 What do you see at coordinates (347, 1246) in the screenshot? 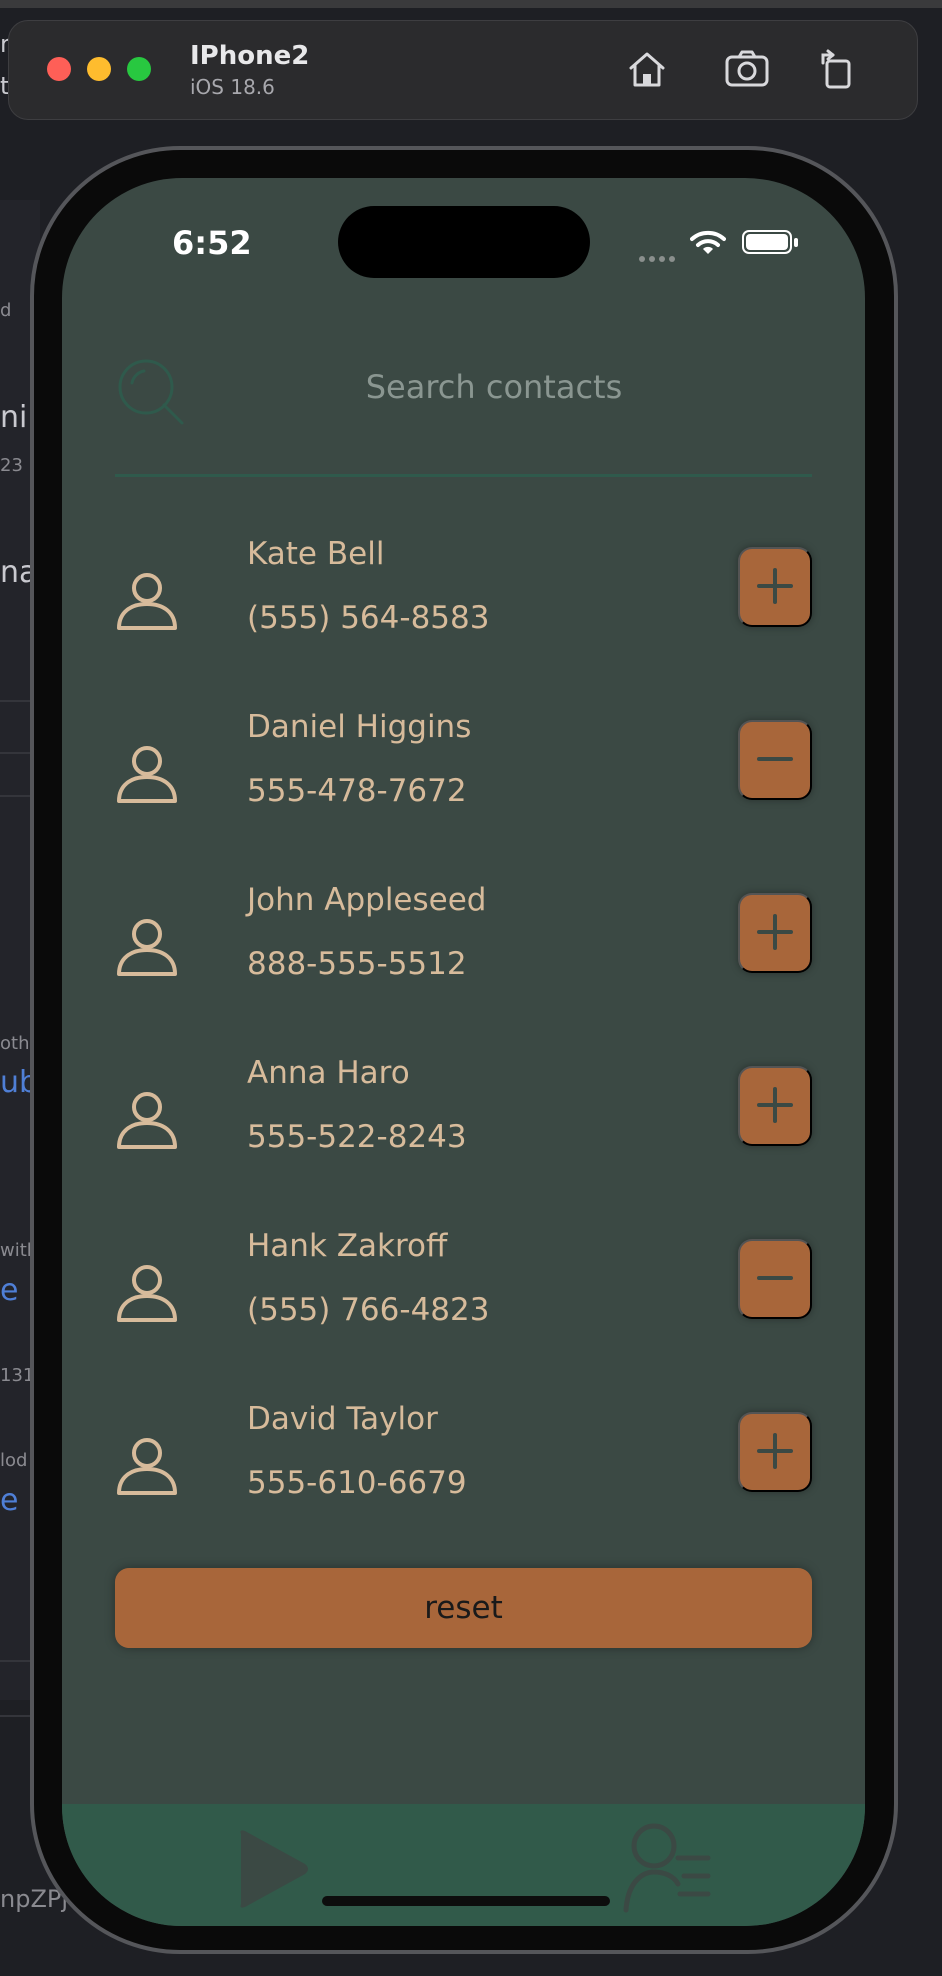
I see `contact-name: Hank Zakroff` at bounding box center [347, 1246].